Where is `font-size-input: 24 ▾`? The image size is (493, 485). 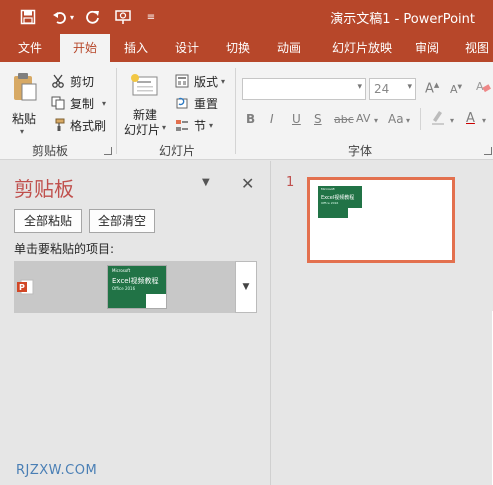
font-size-input: 24 ▾ is located at coordinates (392, 89).